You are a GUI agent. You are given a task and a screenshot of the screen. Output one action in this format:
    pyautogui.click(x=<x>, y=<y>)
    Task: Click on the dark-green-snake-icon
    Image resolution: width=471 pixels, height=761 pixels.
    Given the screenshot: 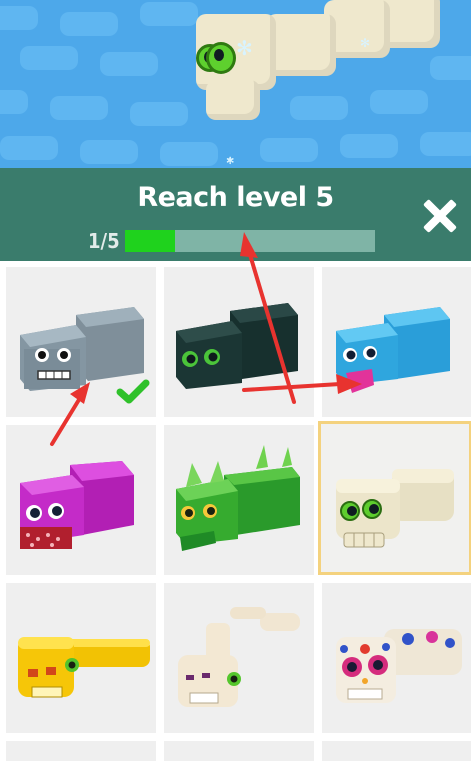 What is the action you would take?
    pyautogui.click(x=237, y=346)
    